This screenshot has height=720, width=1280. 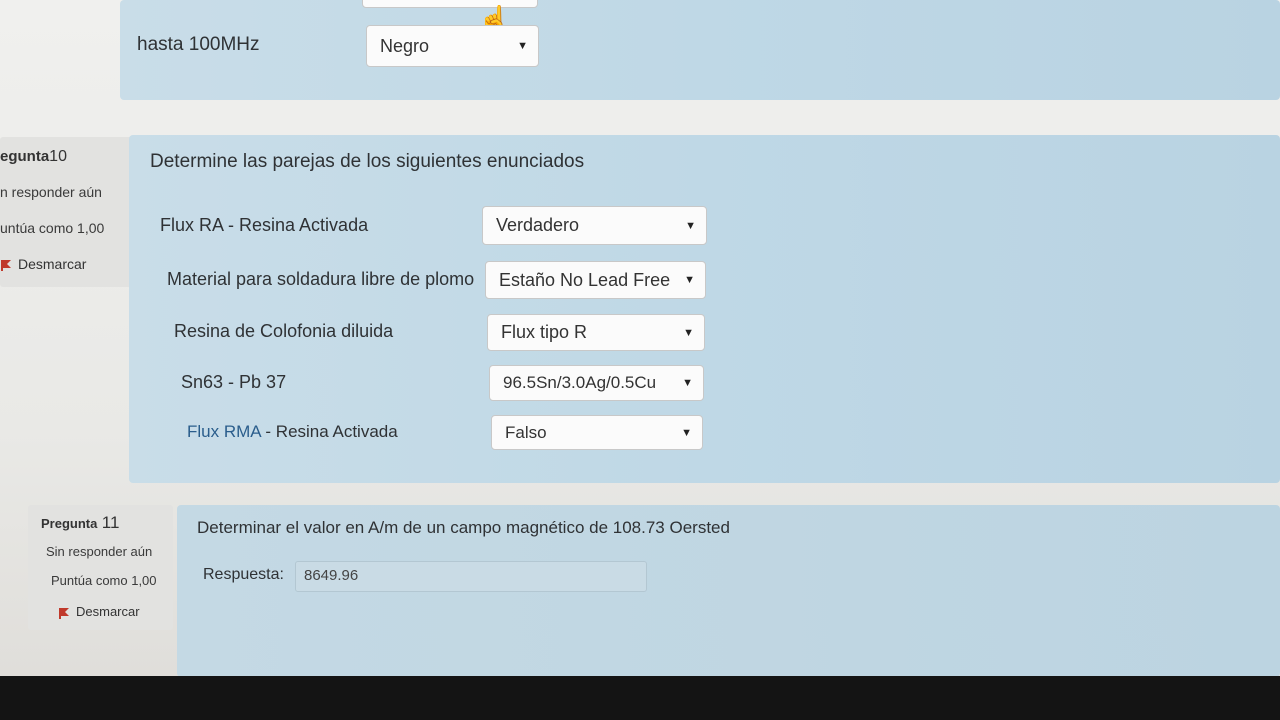 What do you see at coordinates (596, 383) in the screenshot?
I see `q10-row4-select: 96.5Sn/3.0Ag/0.5Cu ▼` at bounding box center [596, 383].